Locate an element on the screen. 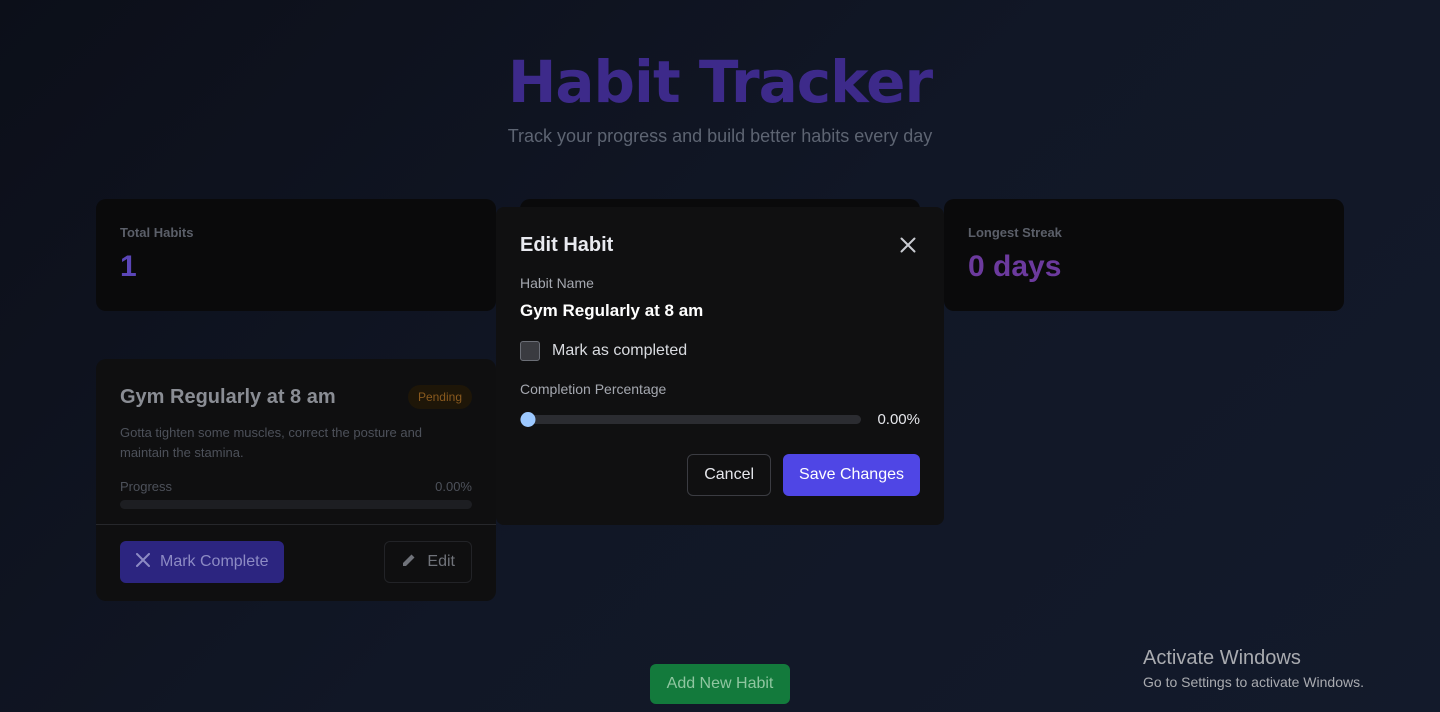 Image resolution: width=1440 pixels, height=712 pixels. status-badge: Pending is located at coordinates (439, 397).